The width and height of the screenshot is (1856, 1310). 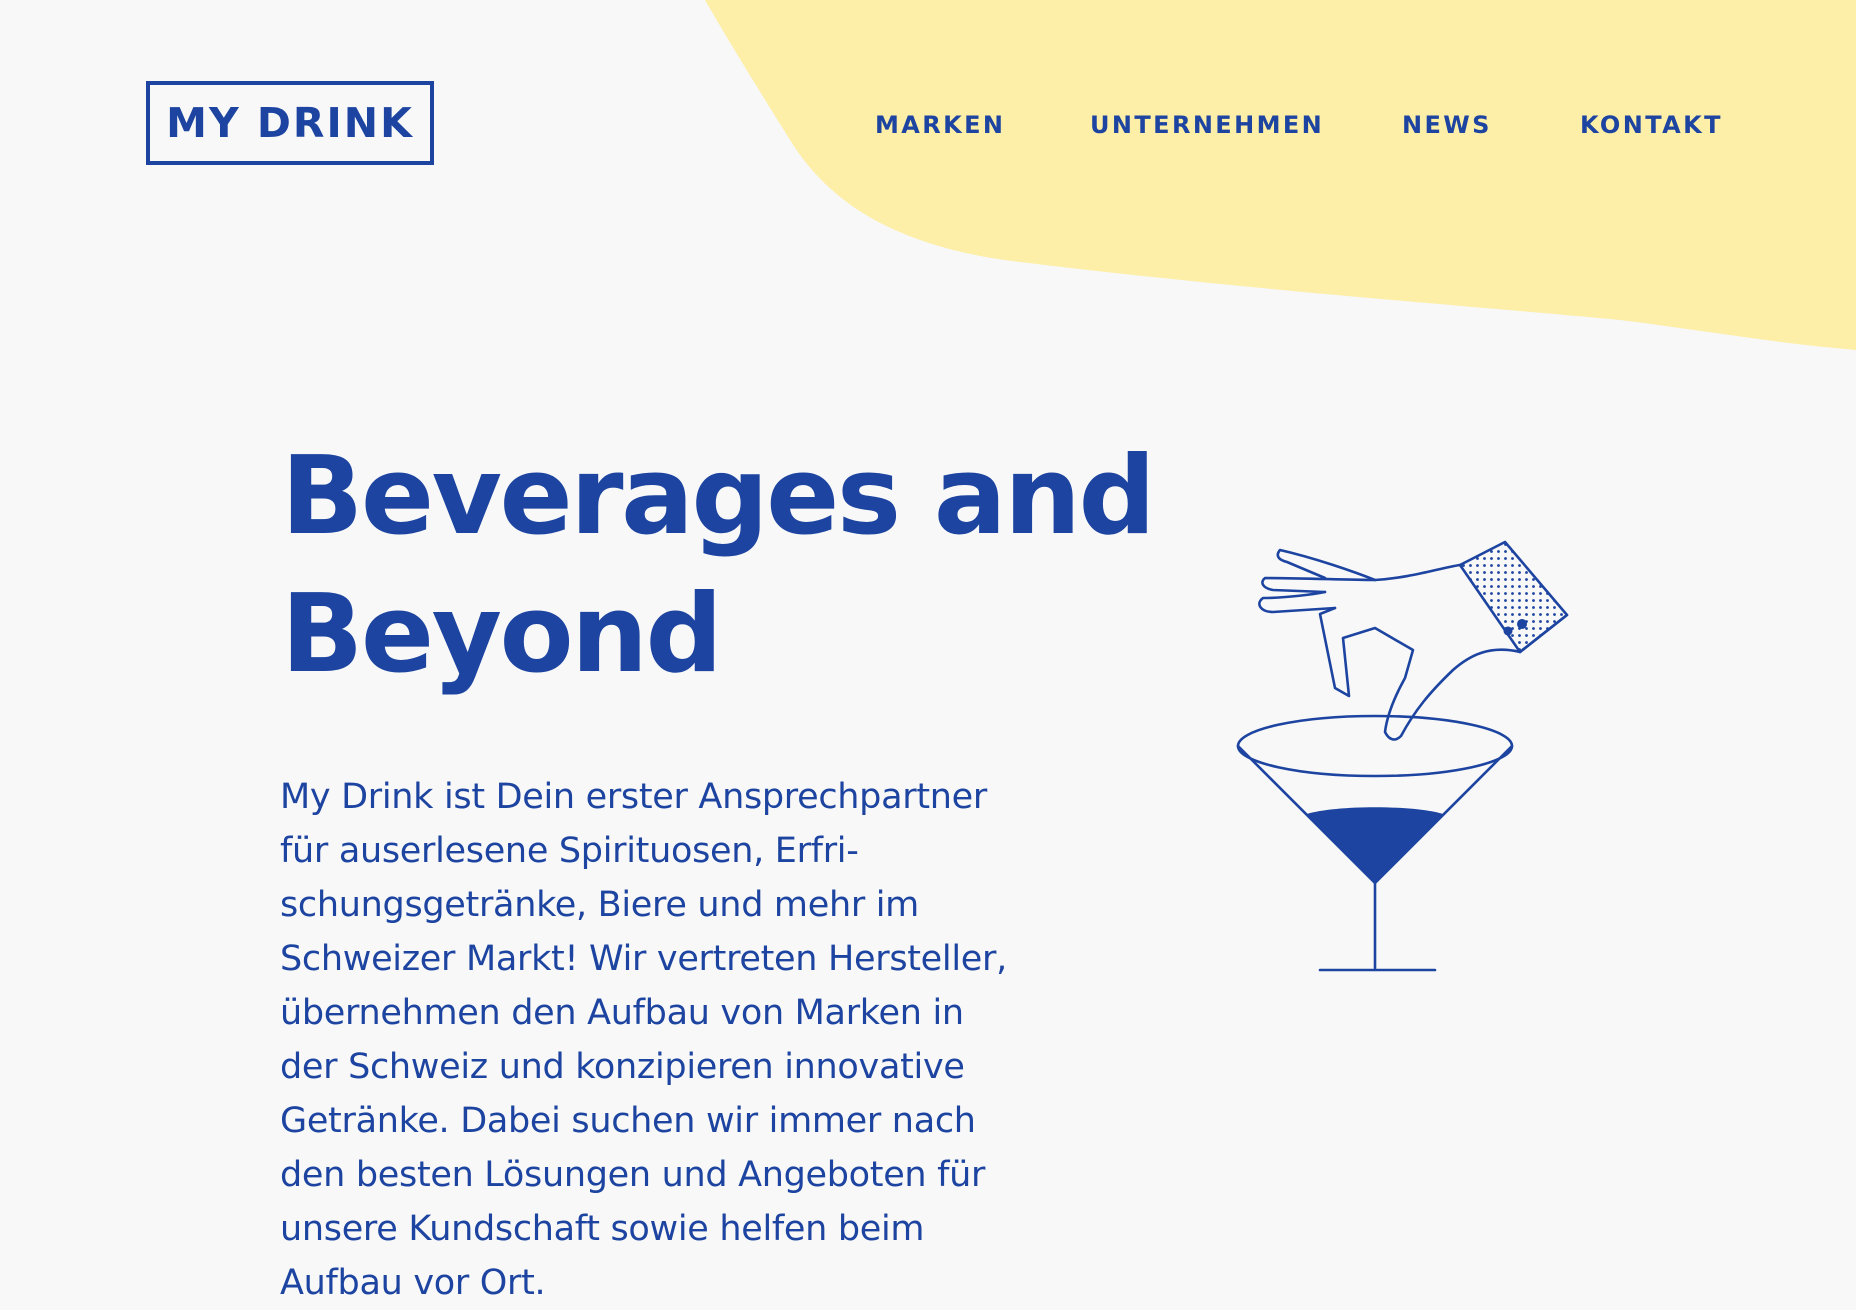 What do you see at coordinates (633, 1175) in the screenshot?
I see `hero-text-line: den besten Lösungen und Angeboten für` at bounding box center [633, 1175].